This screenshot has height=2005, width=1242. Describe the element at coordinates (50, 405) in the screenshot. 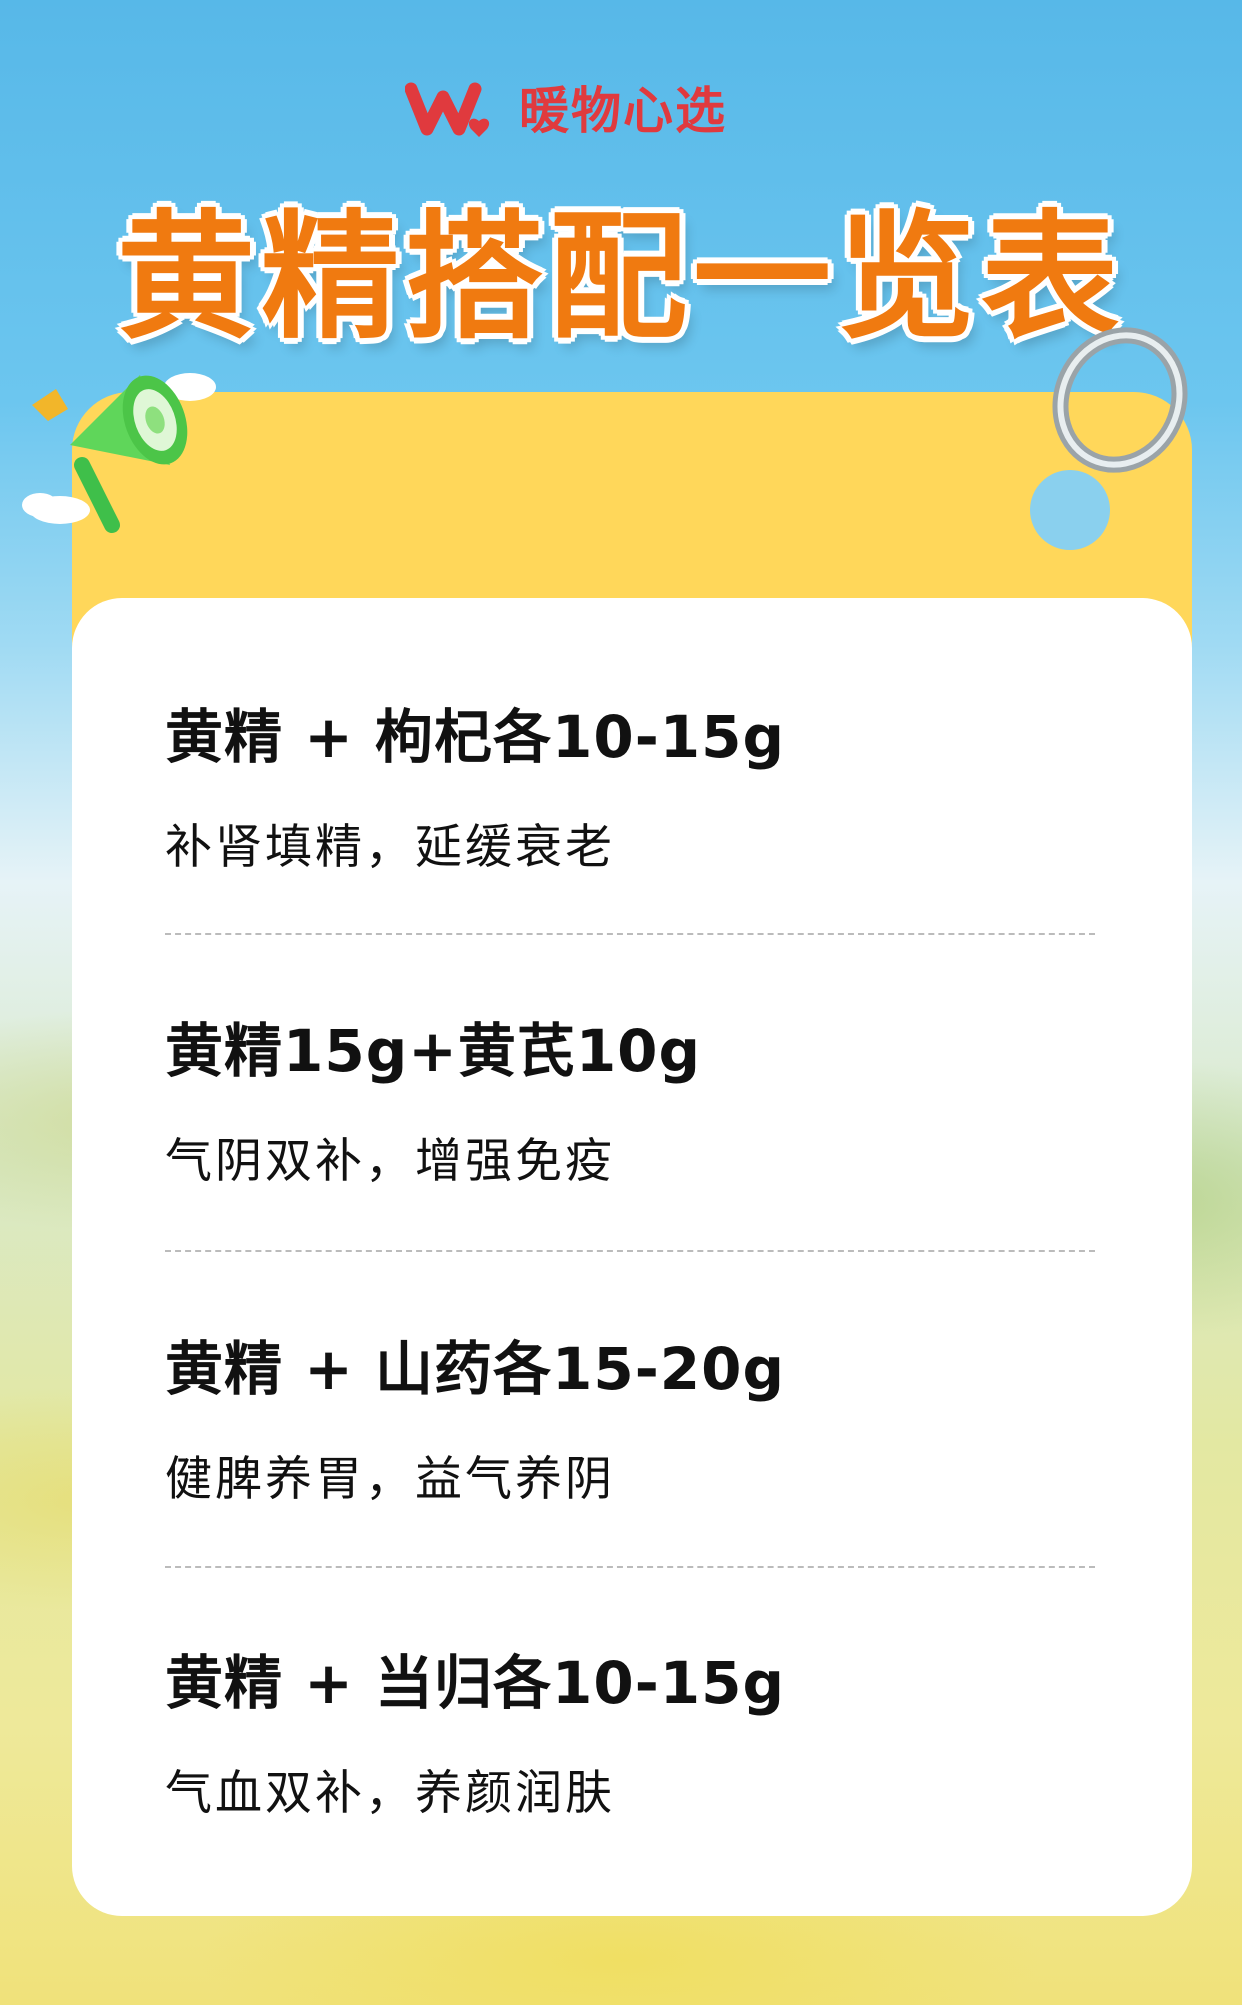

I see `bell-icon` at that location.